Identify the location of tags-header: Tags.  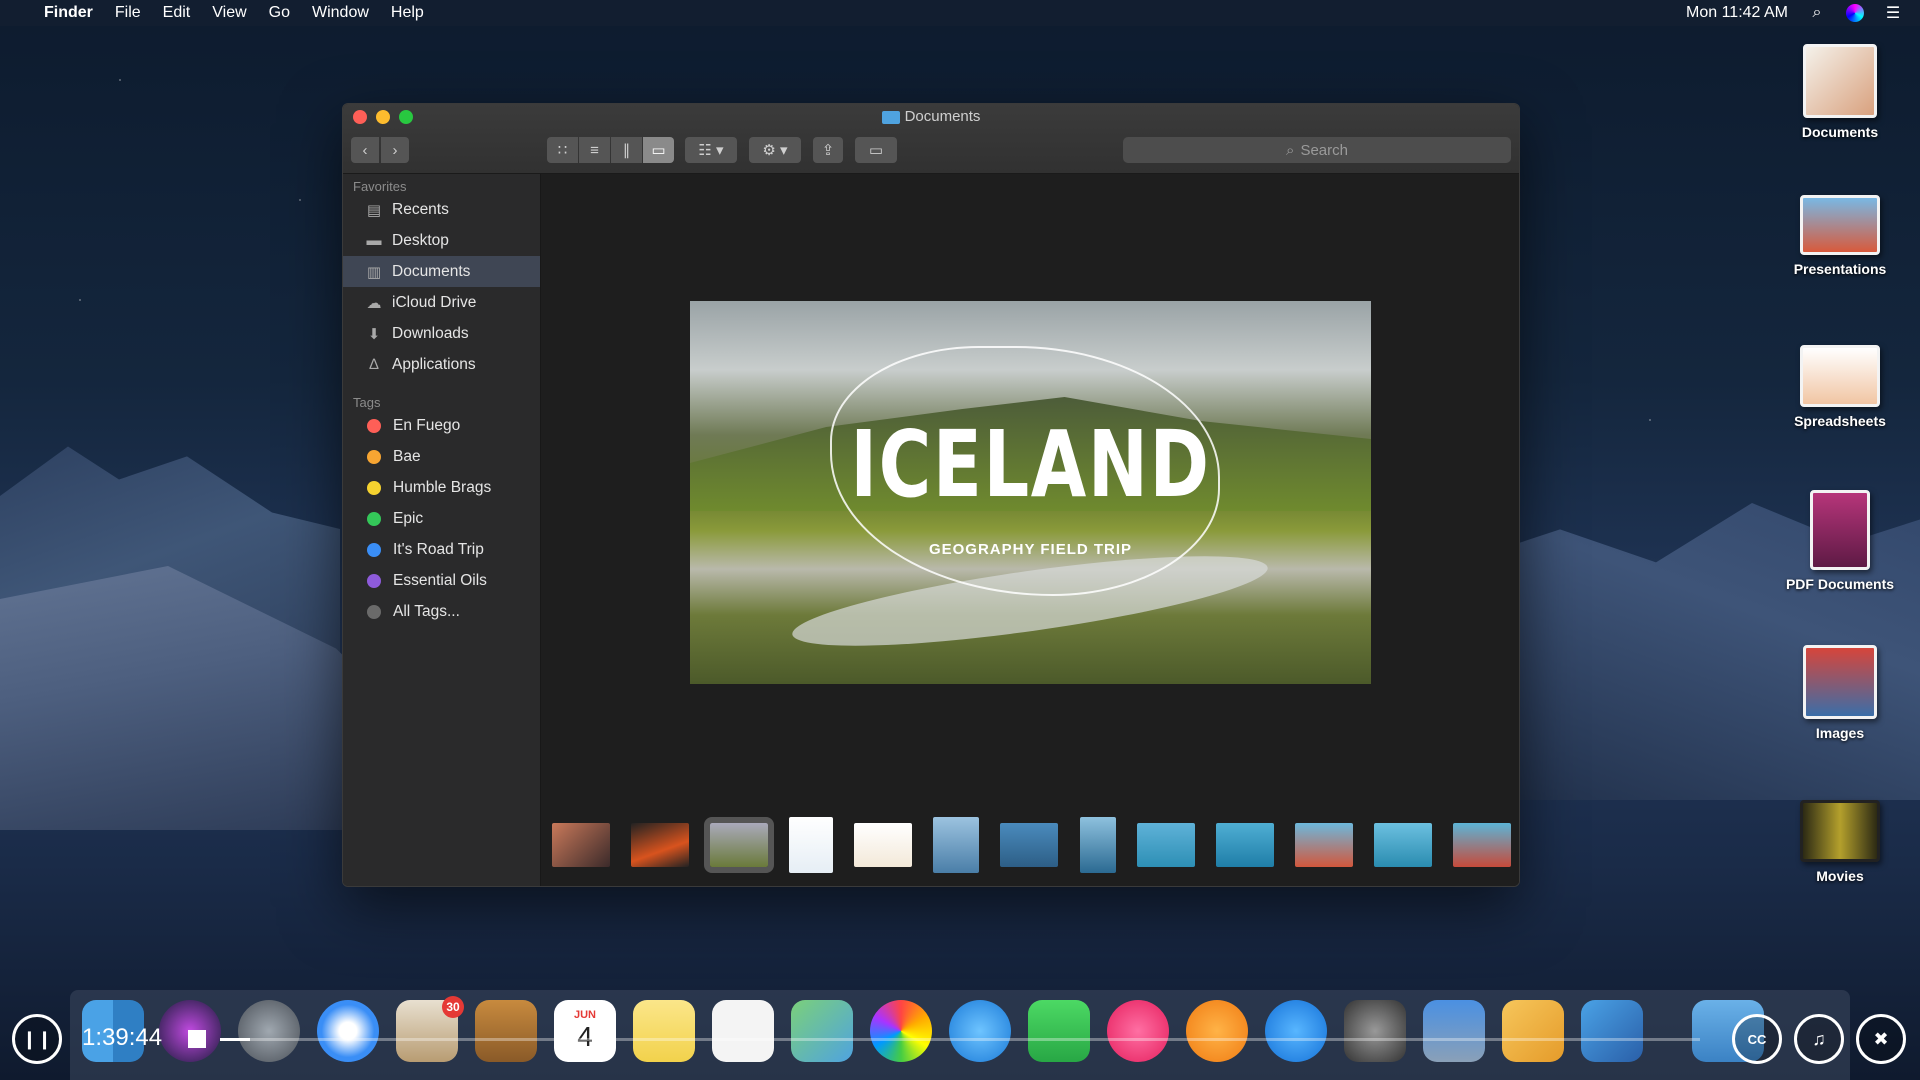
(367, 402).